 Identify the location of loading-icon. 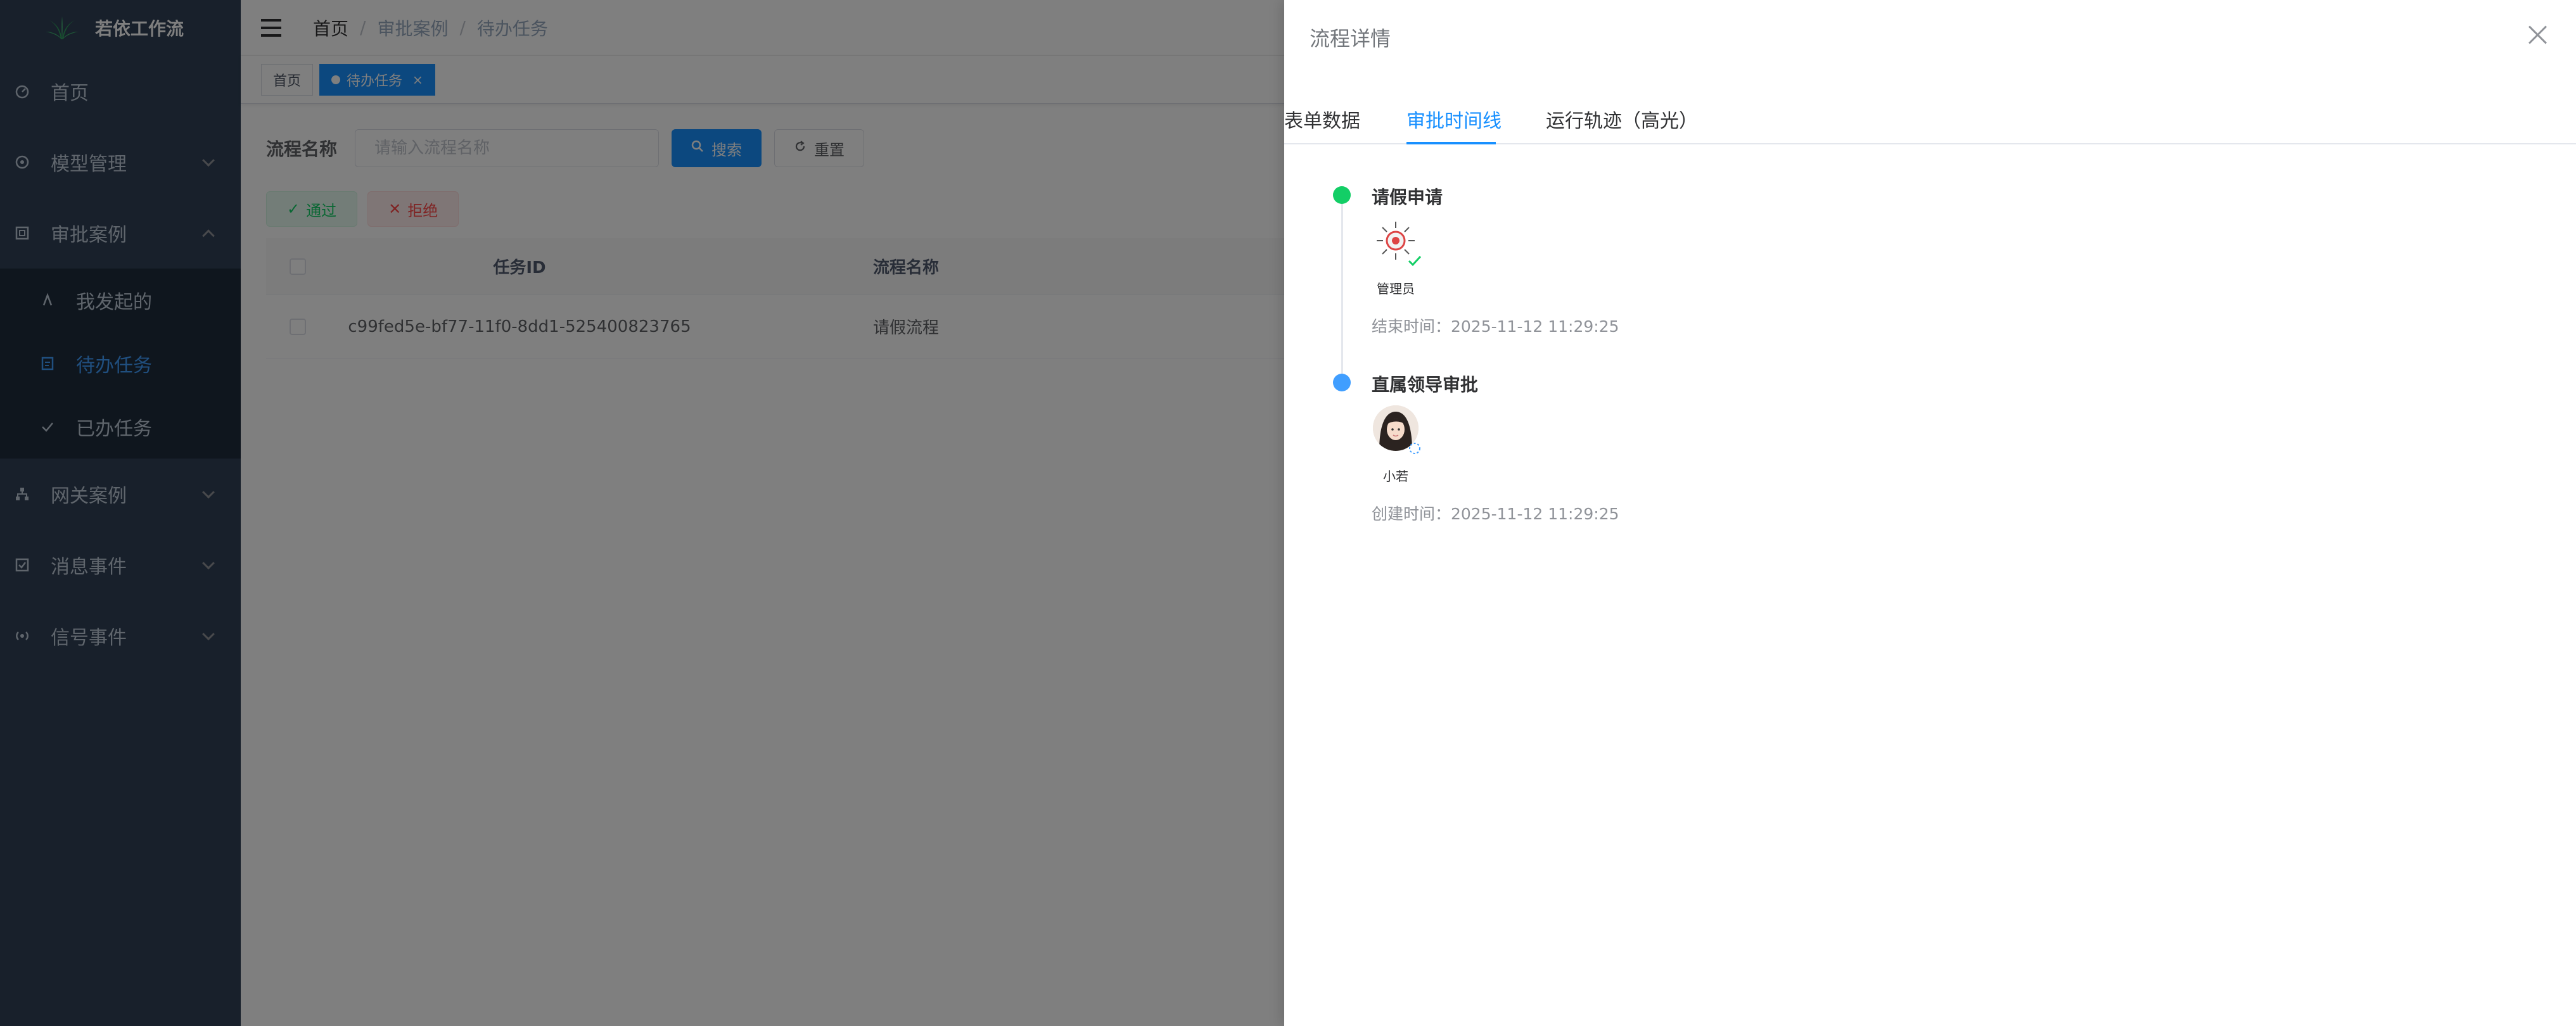
(1415, 448).